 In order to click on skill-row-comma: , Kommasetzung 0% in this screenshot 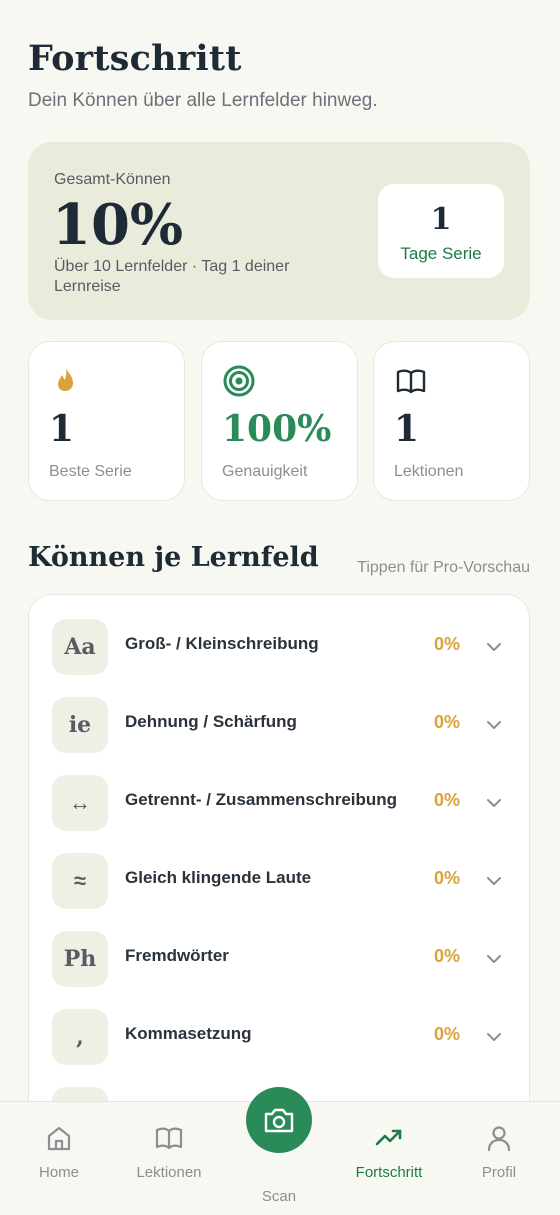, I will do `click(279, 1037)`.